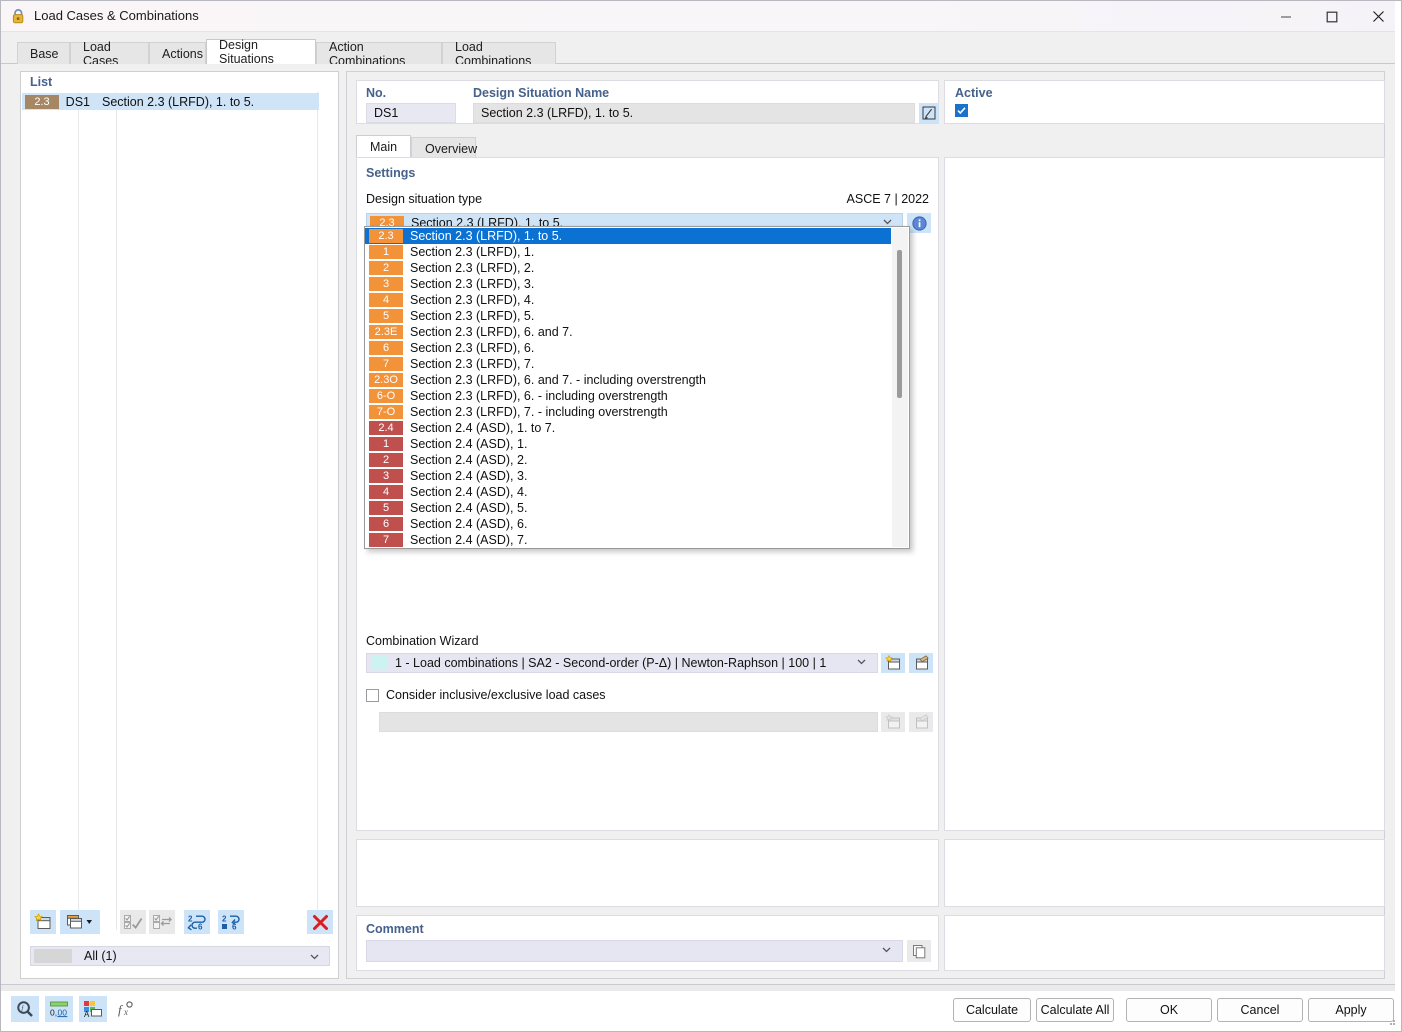 The height and width of the screenshot is (1032, 1402). I want to click on calculate-button: Calculate, so click(992, 1010).